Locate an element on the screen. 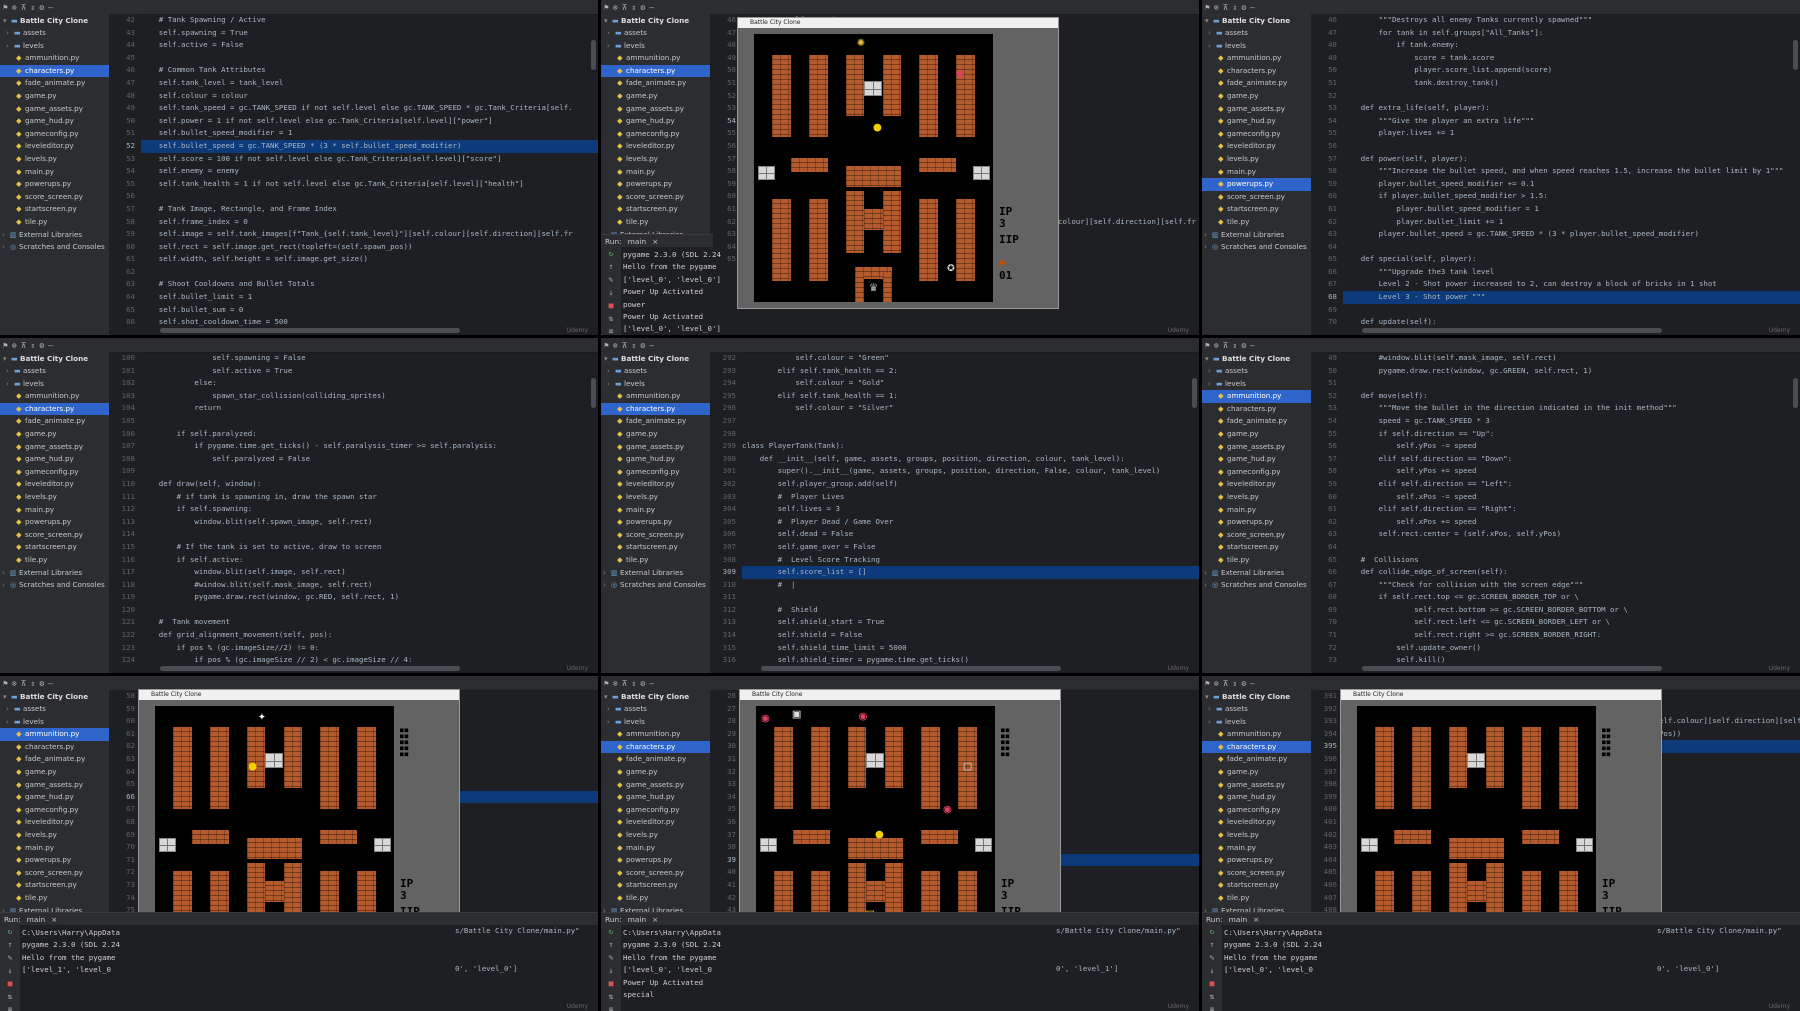 This screenshot has width=1800, height=1011. stop-icon: ■ is located at coordinates (1212, 983).